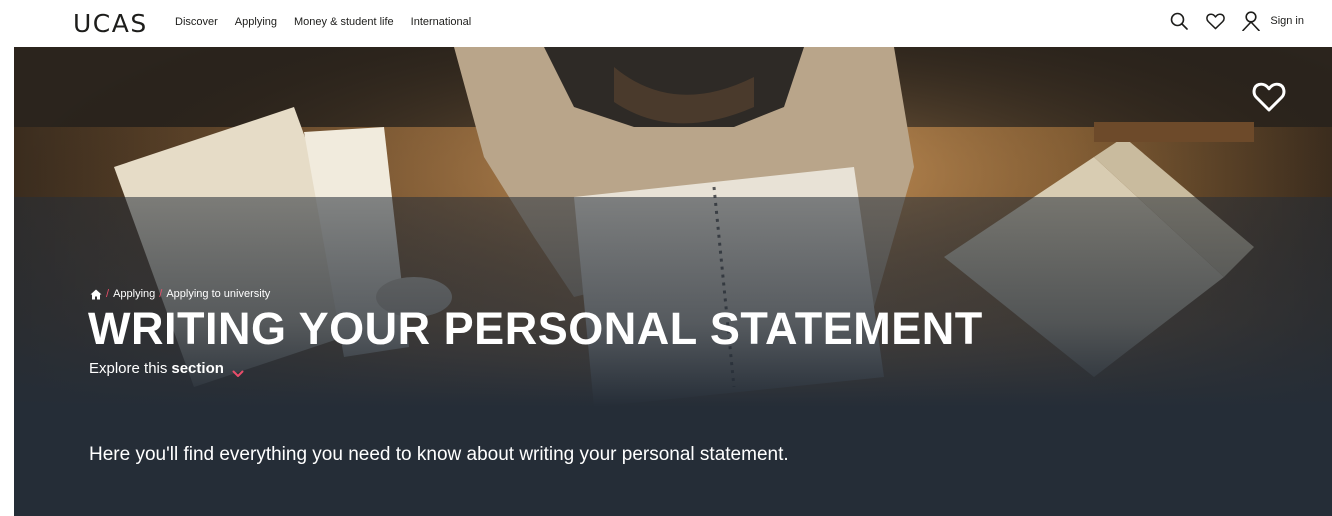 Image resolution: width=1332 pixels, height=516 pixels. What do you see at coordinates (238, 371) in the screenshot?
I see `chevron-down-icon` at bounding box center [238, 371].